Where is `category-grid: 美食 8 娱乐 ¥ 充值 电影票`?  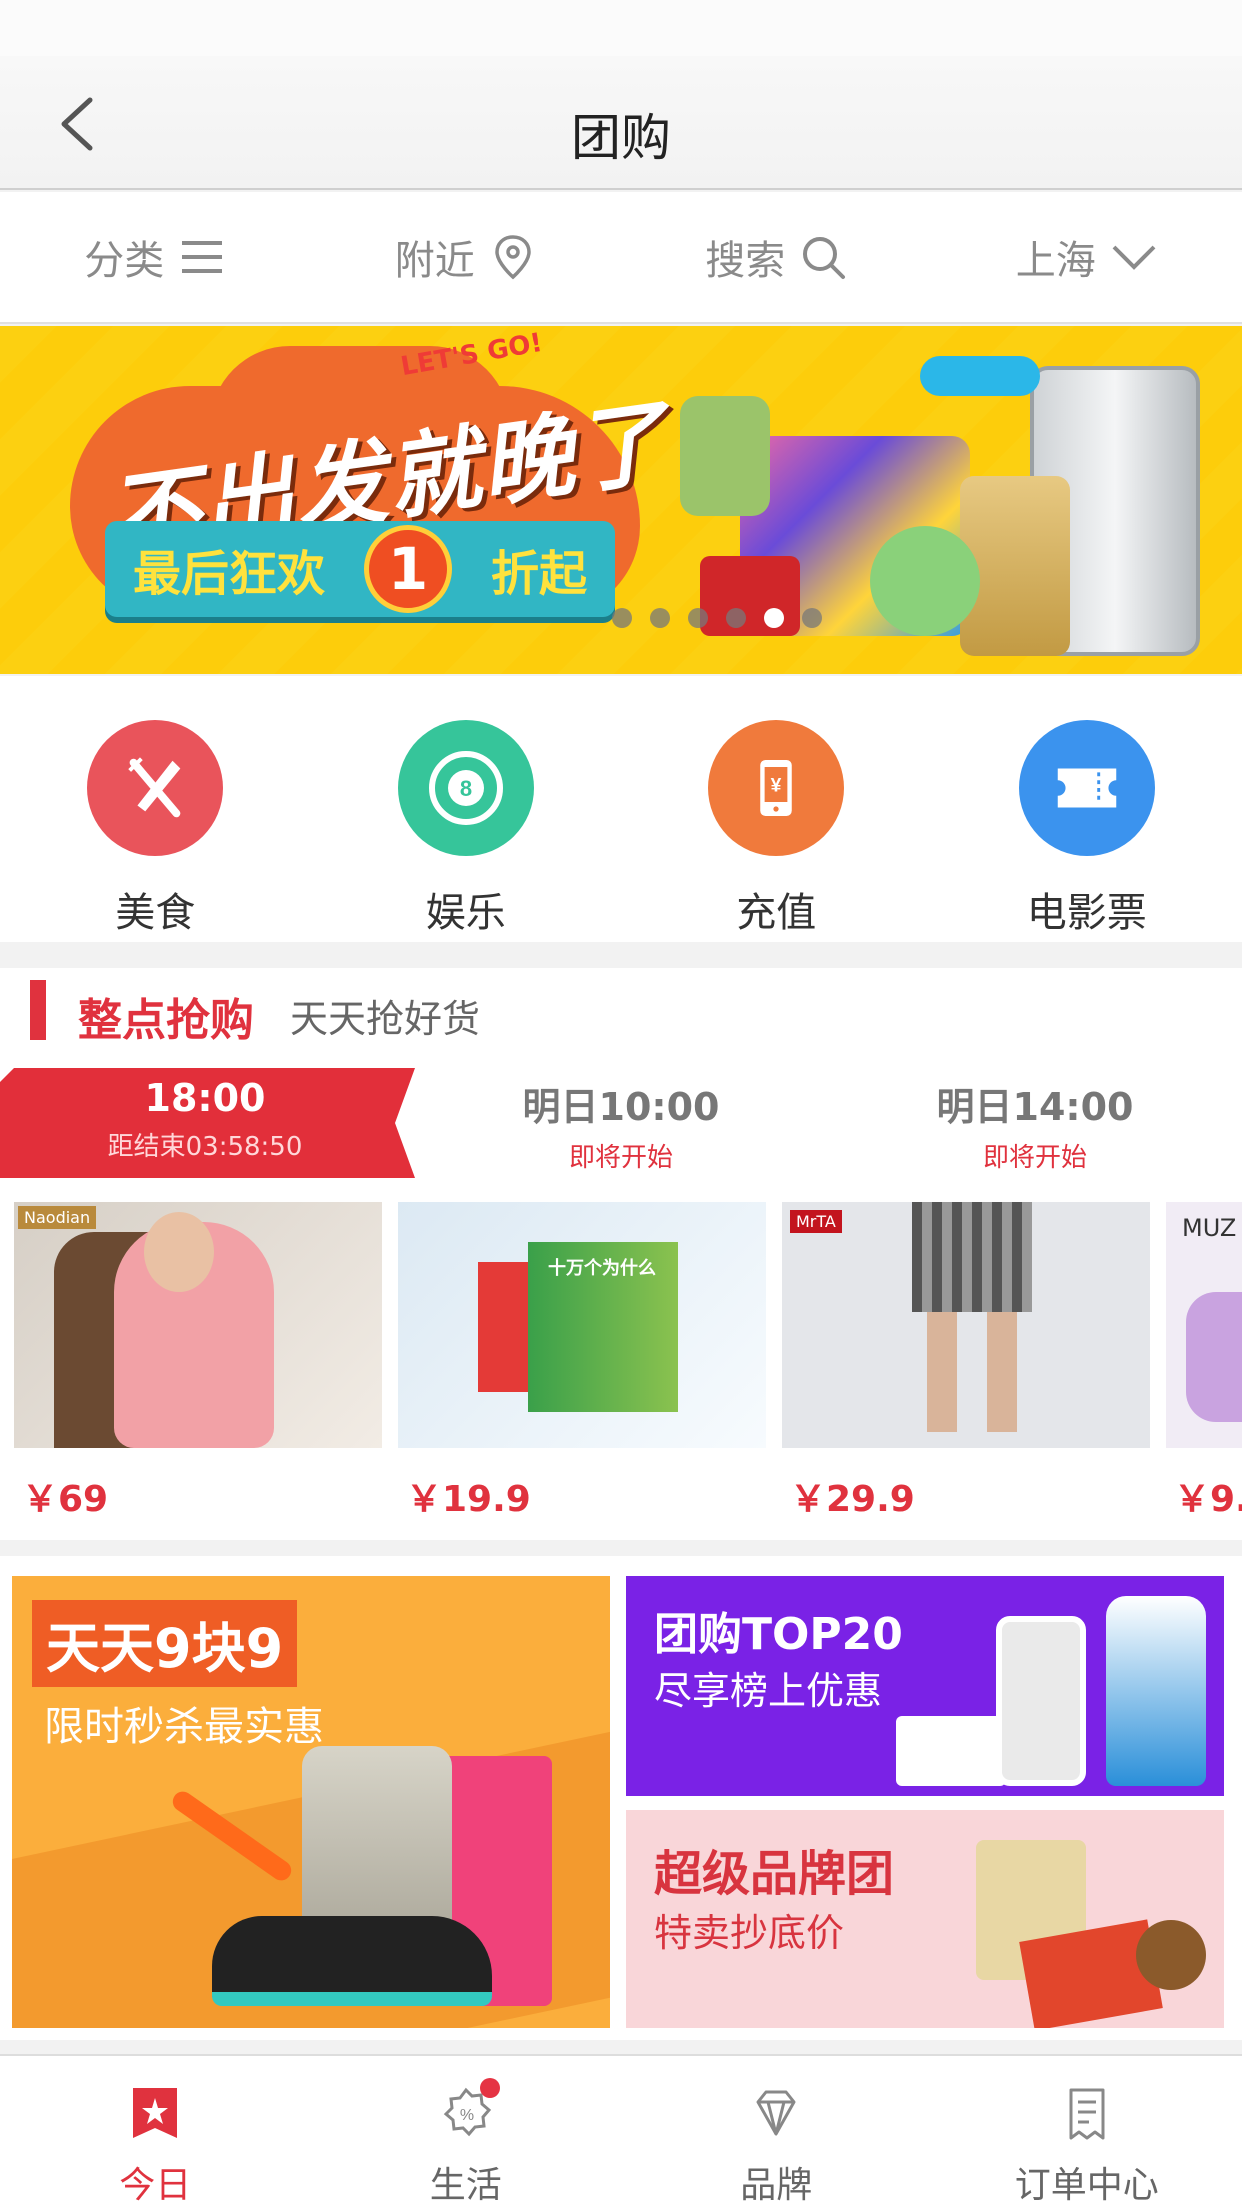 category-grid: 美食 8 娱乐 ¥ 充值 电影票 is located at coordinates (621, 809).